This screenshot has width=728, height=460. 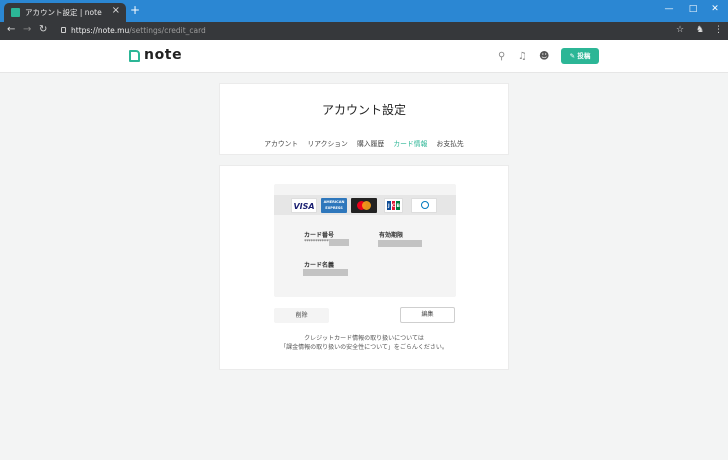 What do you see at coordinates (27, 29) in the screenshot?
I see `forward-icon: →` at bounding box center [27, 29].